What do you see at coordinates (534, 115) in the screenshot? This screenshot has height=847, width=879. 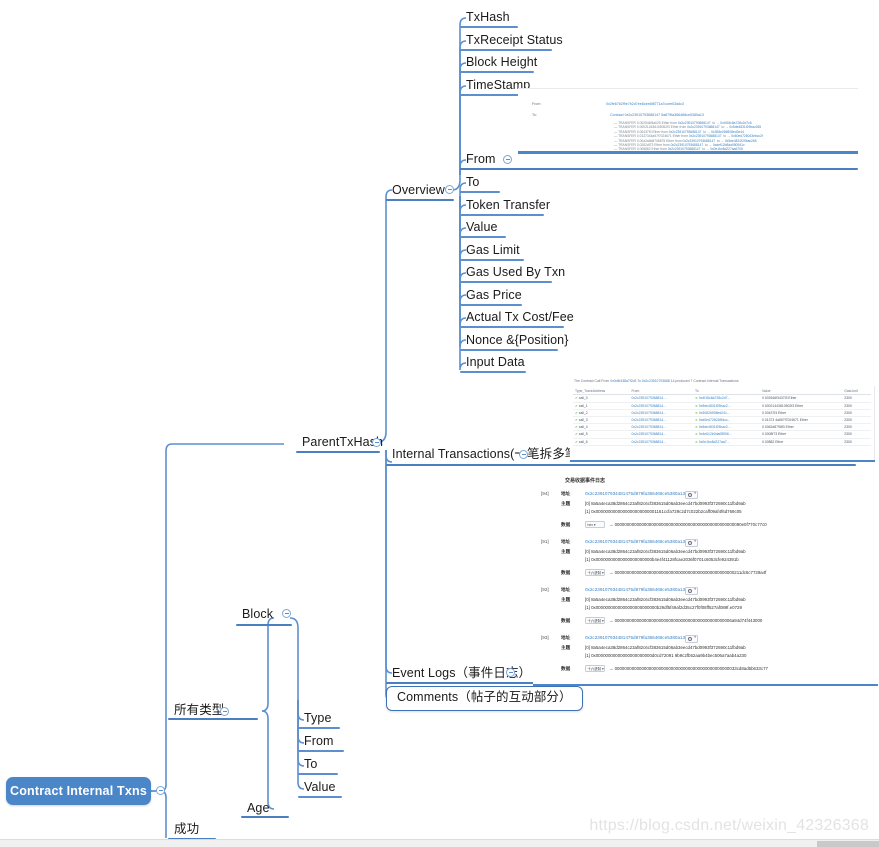 I see `shot-to-label: To:` at bounding box center [534, 115].